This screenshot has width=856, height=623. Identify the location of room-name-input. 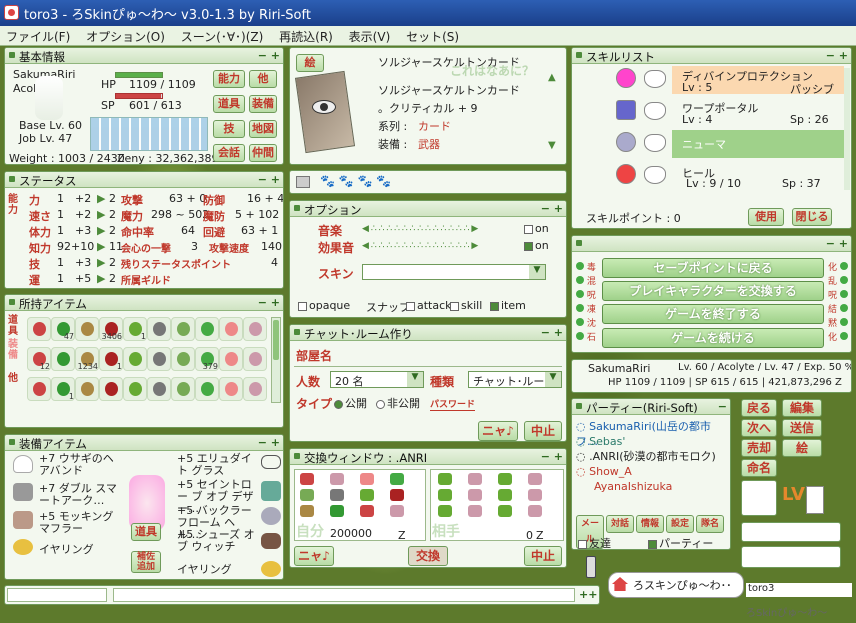
(428, 365).